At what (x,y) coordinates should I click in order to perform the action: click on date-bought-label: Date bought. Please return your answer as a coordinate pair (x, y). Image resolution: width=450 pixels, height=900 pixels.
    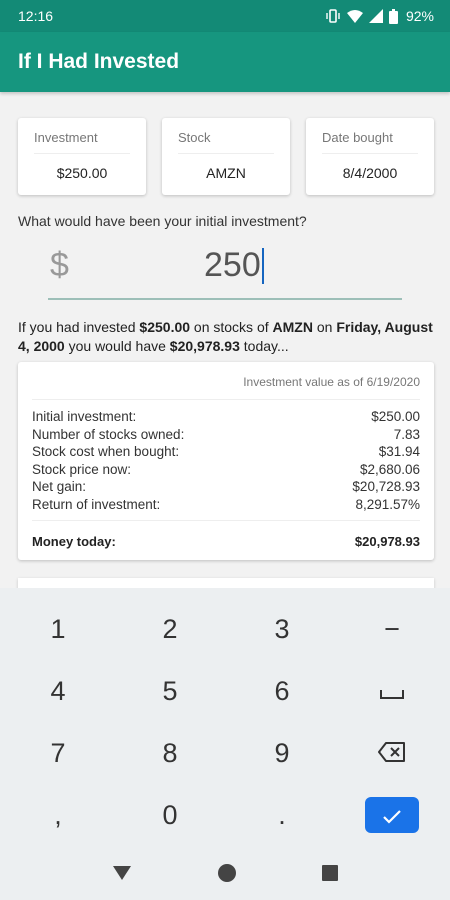
    Looking at the image, I should click on (370, 142).